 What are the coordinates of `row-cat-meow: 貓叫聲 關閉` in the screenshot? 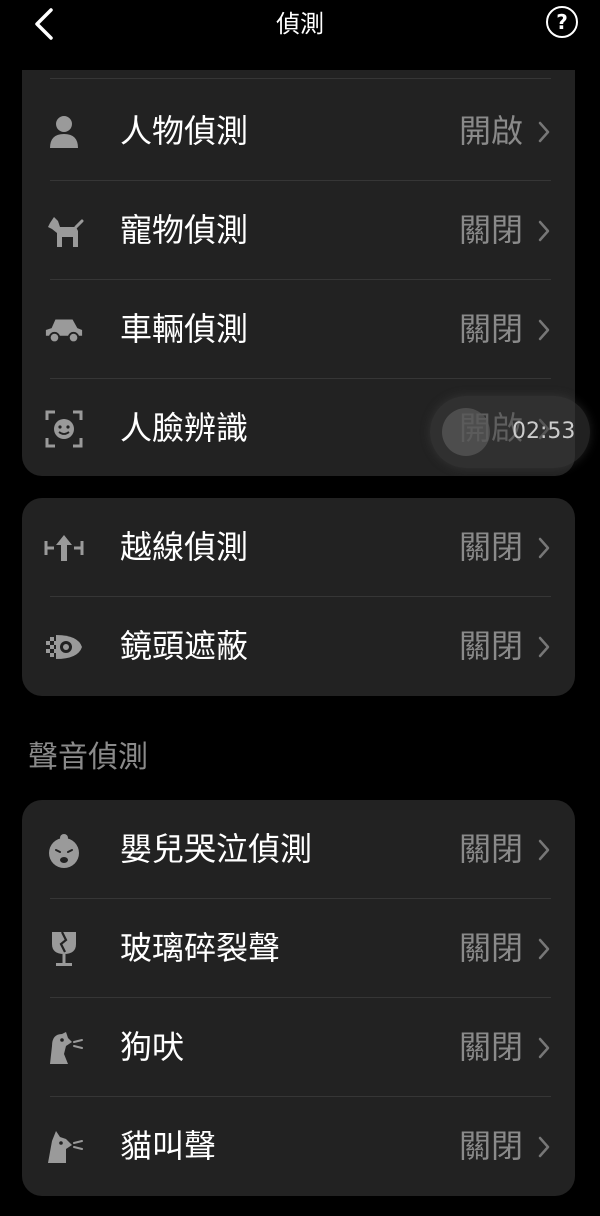 It's located at (298, 1146).